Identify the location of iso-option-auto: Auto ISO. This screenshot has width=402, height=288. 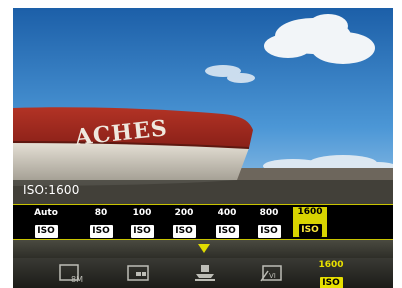
(46, 223).